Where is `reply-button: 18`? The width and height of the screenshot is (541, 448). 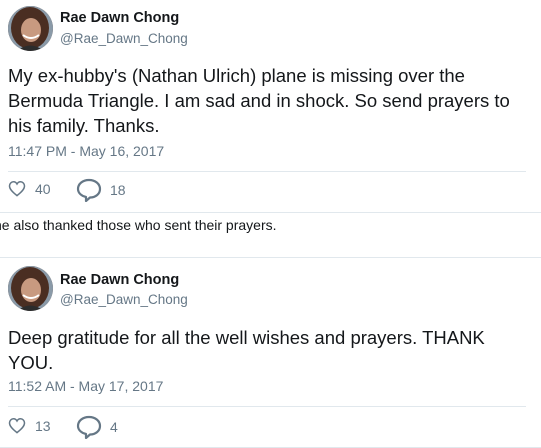
reply-button: 18 is located at coordinates (101, 190).